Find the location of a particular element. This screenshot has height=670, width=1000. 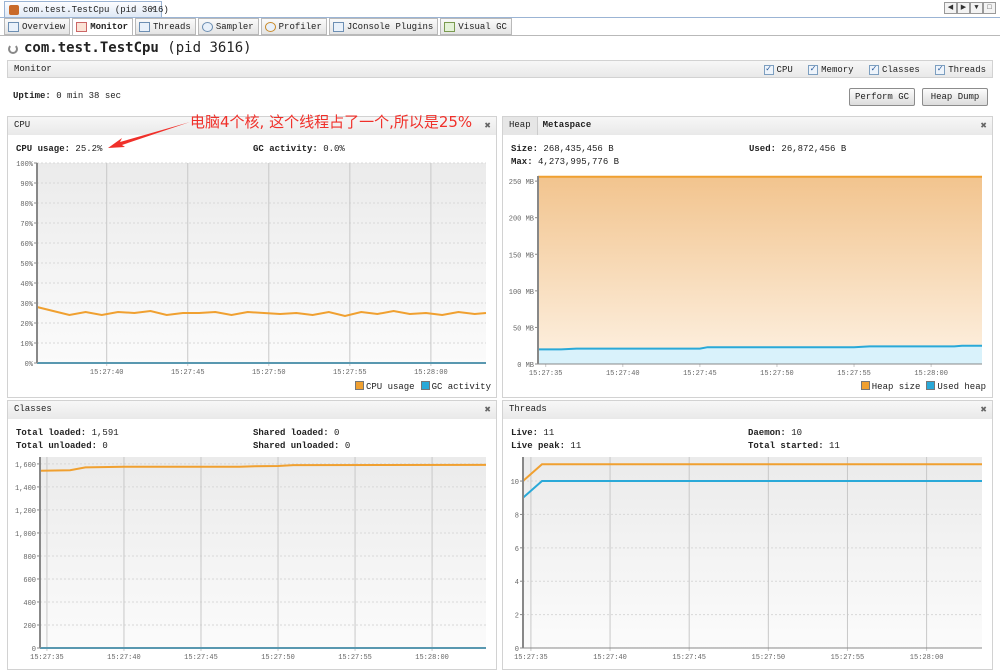

y-tick-label: 0% is located at coordinates (29, 365).